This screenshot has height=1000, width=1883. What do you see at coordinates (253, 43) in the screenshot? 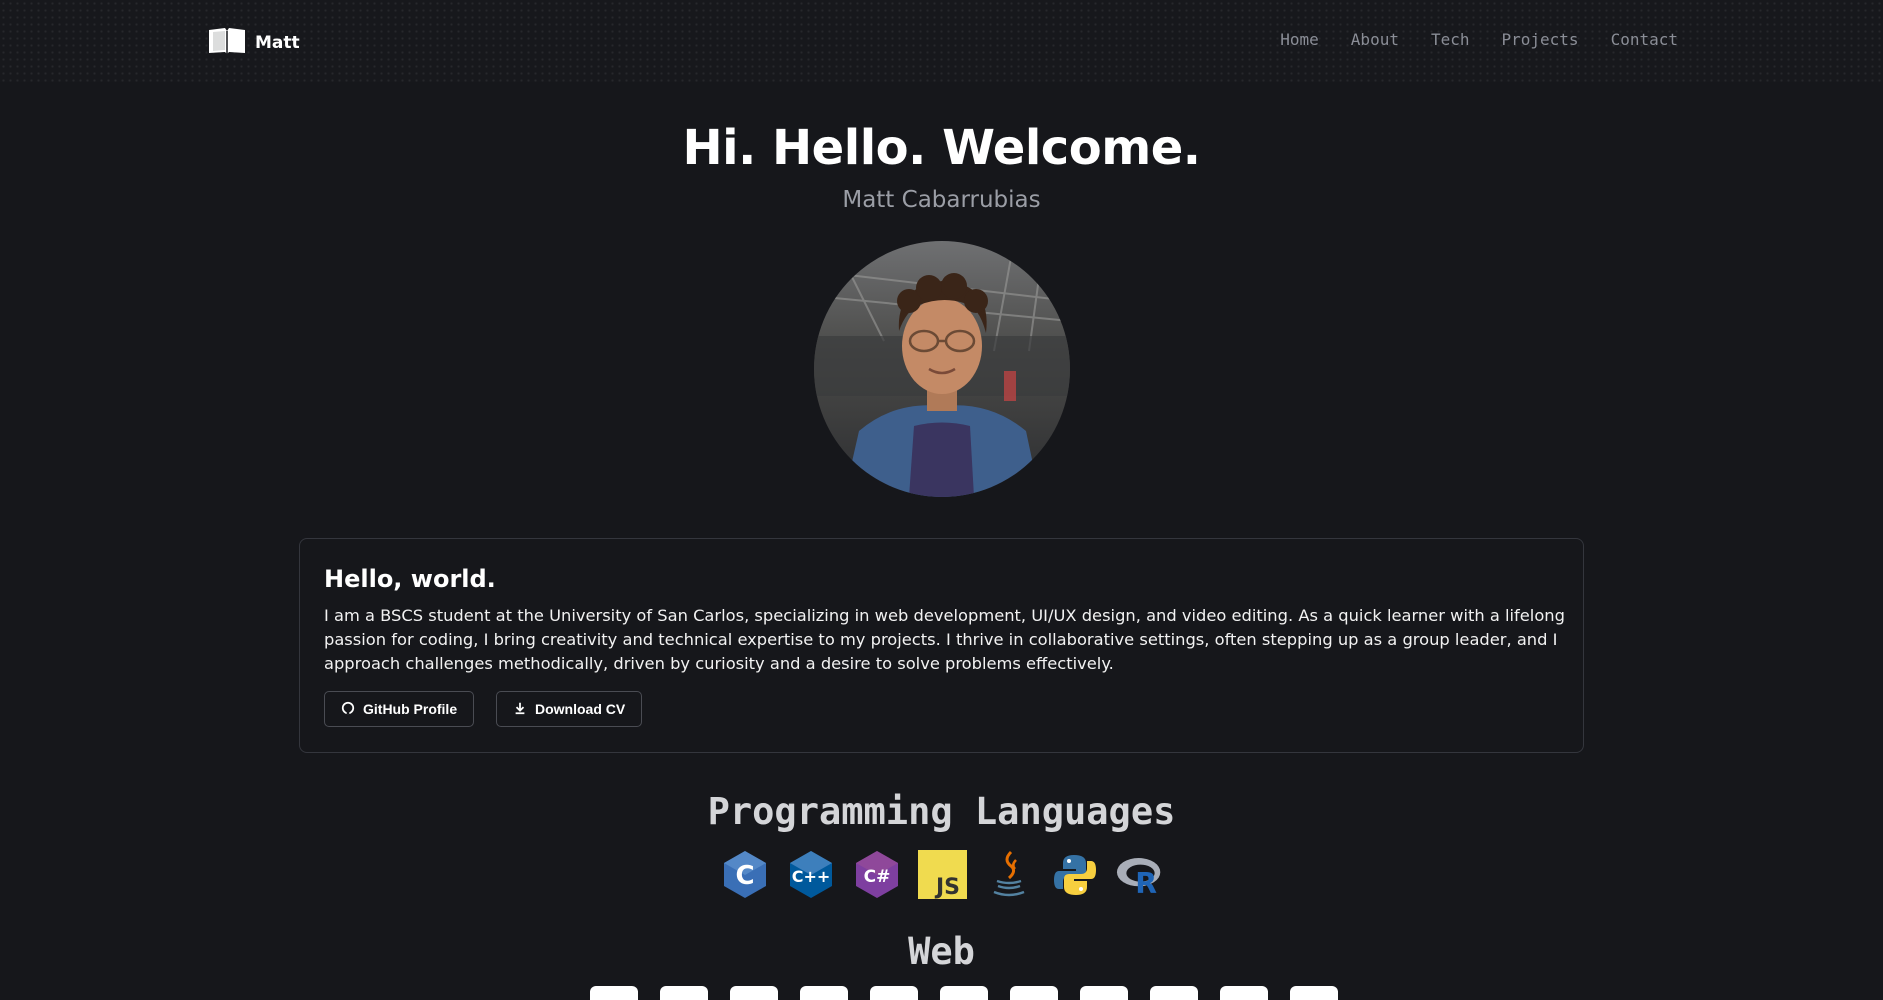
I see `brand-link: Matt` at bounding box center [253, 43].